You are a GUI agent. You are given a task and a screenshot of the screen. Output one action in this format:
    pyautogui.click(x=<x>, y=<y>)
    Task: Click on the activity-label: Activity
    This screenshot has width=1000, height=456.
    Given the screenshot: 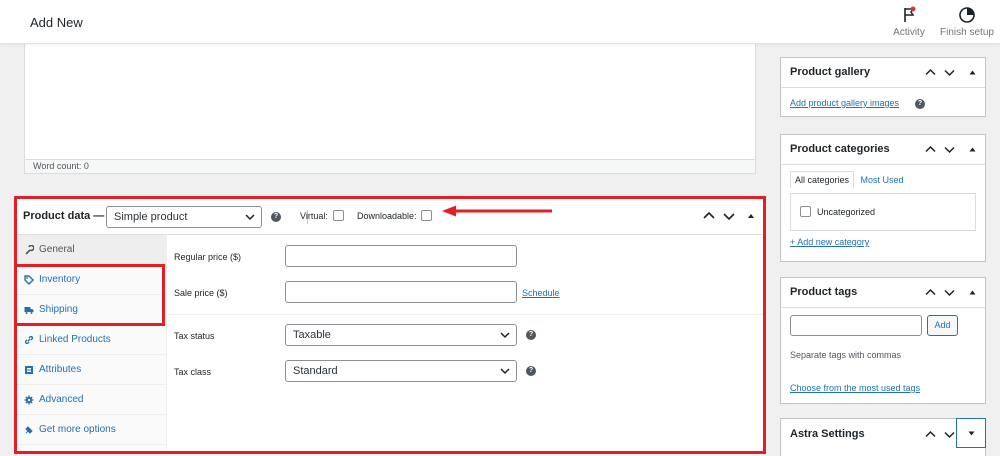 What is the action you would take?
    pyautogui.click(x=909, y=32)
    